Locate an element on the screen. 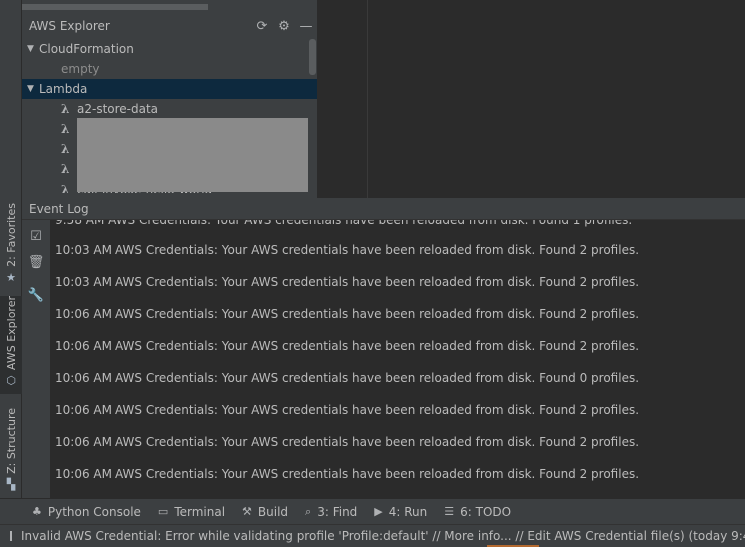  horizontal-scrollbar is located at coordinates (115, 7).